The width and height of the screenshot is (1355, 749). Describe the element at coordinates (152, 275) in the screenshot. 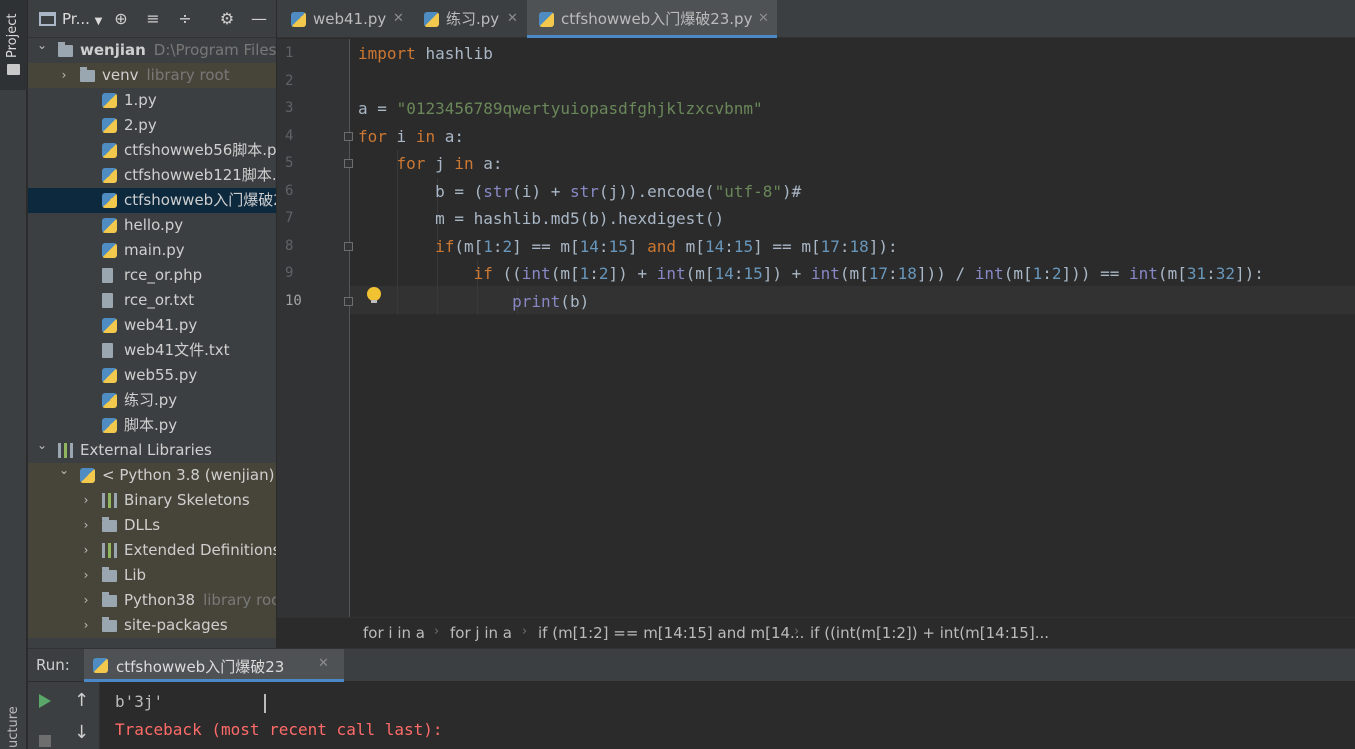

I see `tree-item: rce_or.php` at that location.